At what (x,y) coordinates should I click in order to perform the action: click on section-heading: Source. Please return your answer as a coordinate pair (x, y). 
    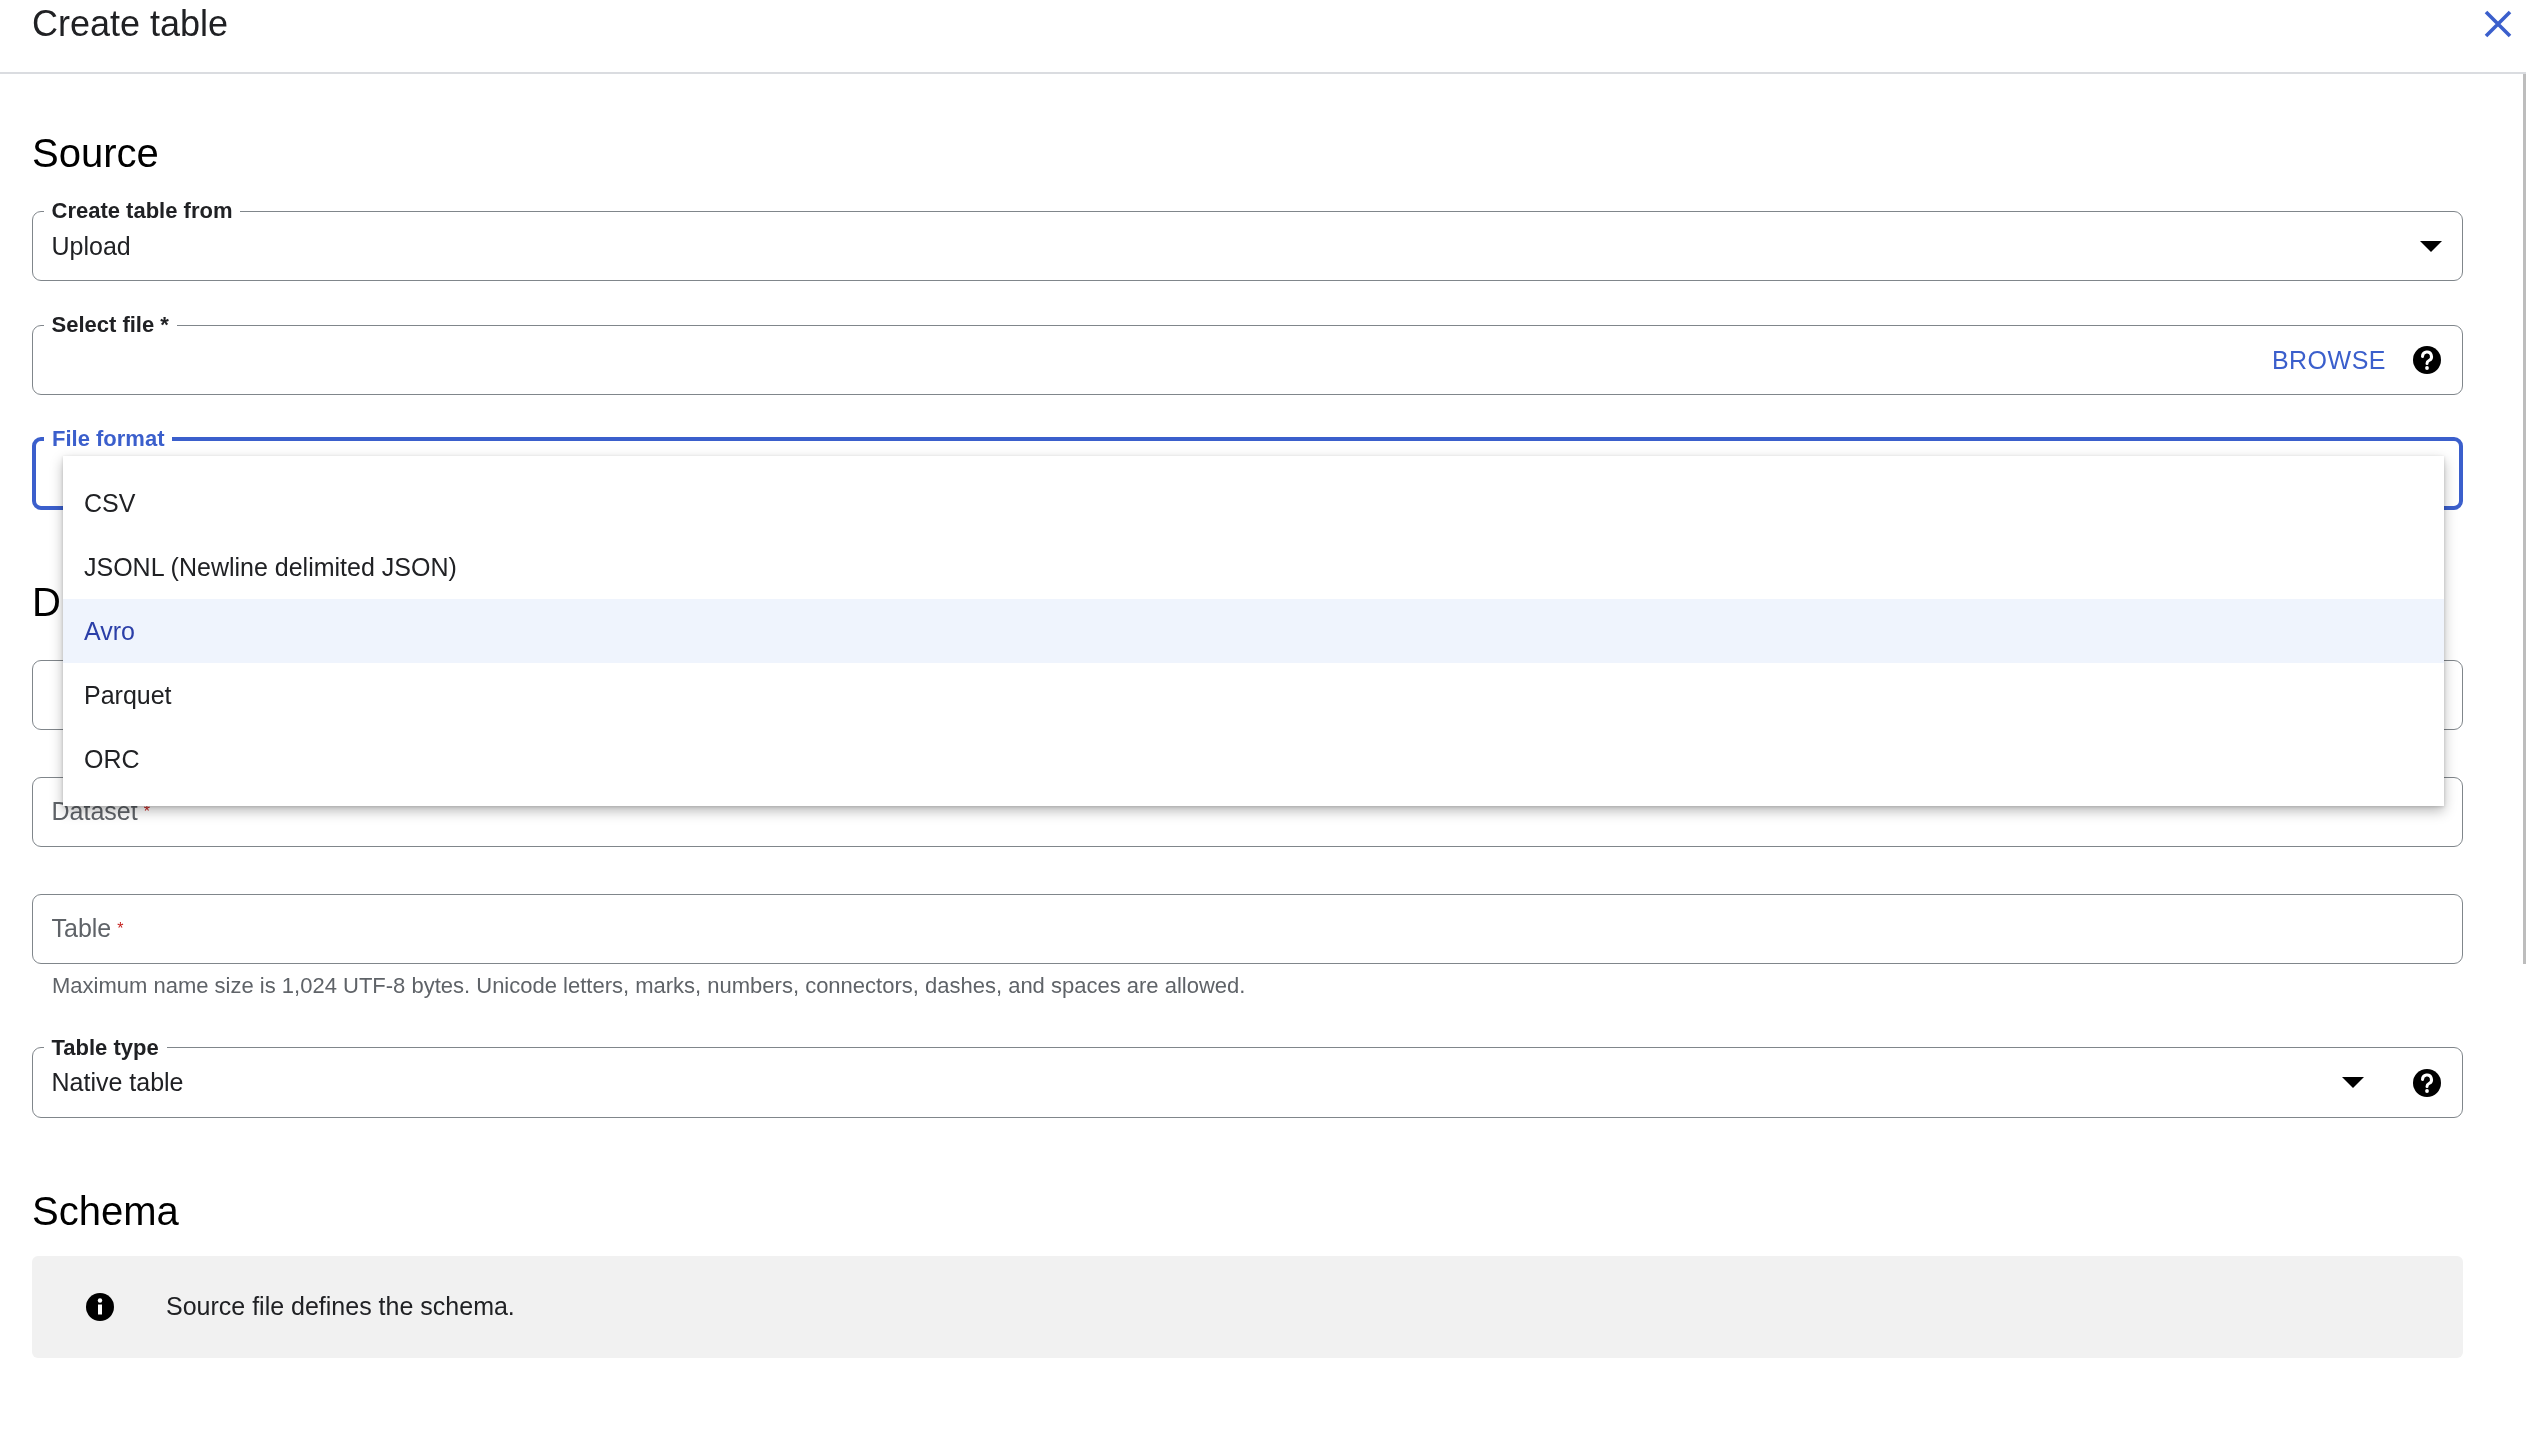
    Looking at the image, I should click on (96, 153).